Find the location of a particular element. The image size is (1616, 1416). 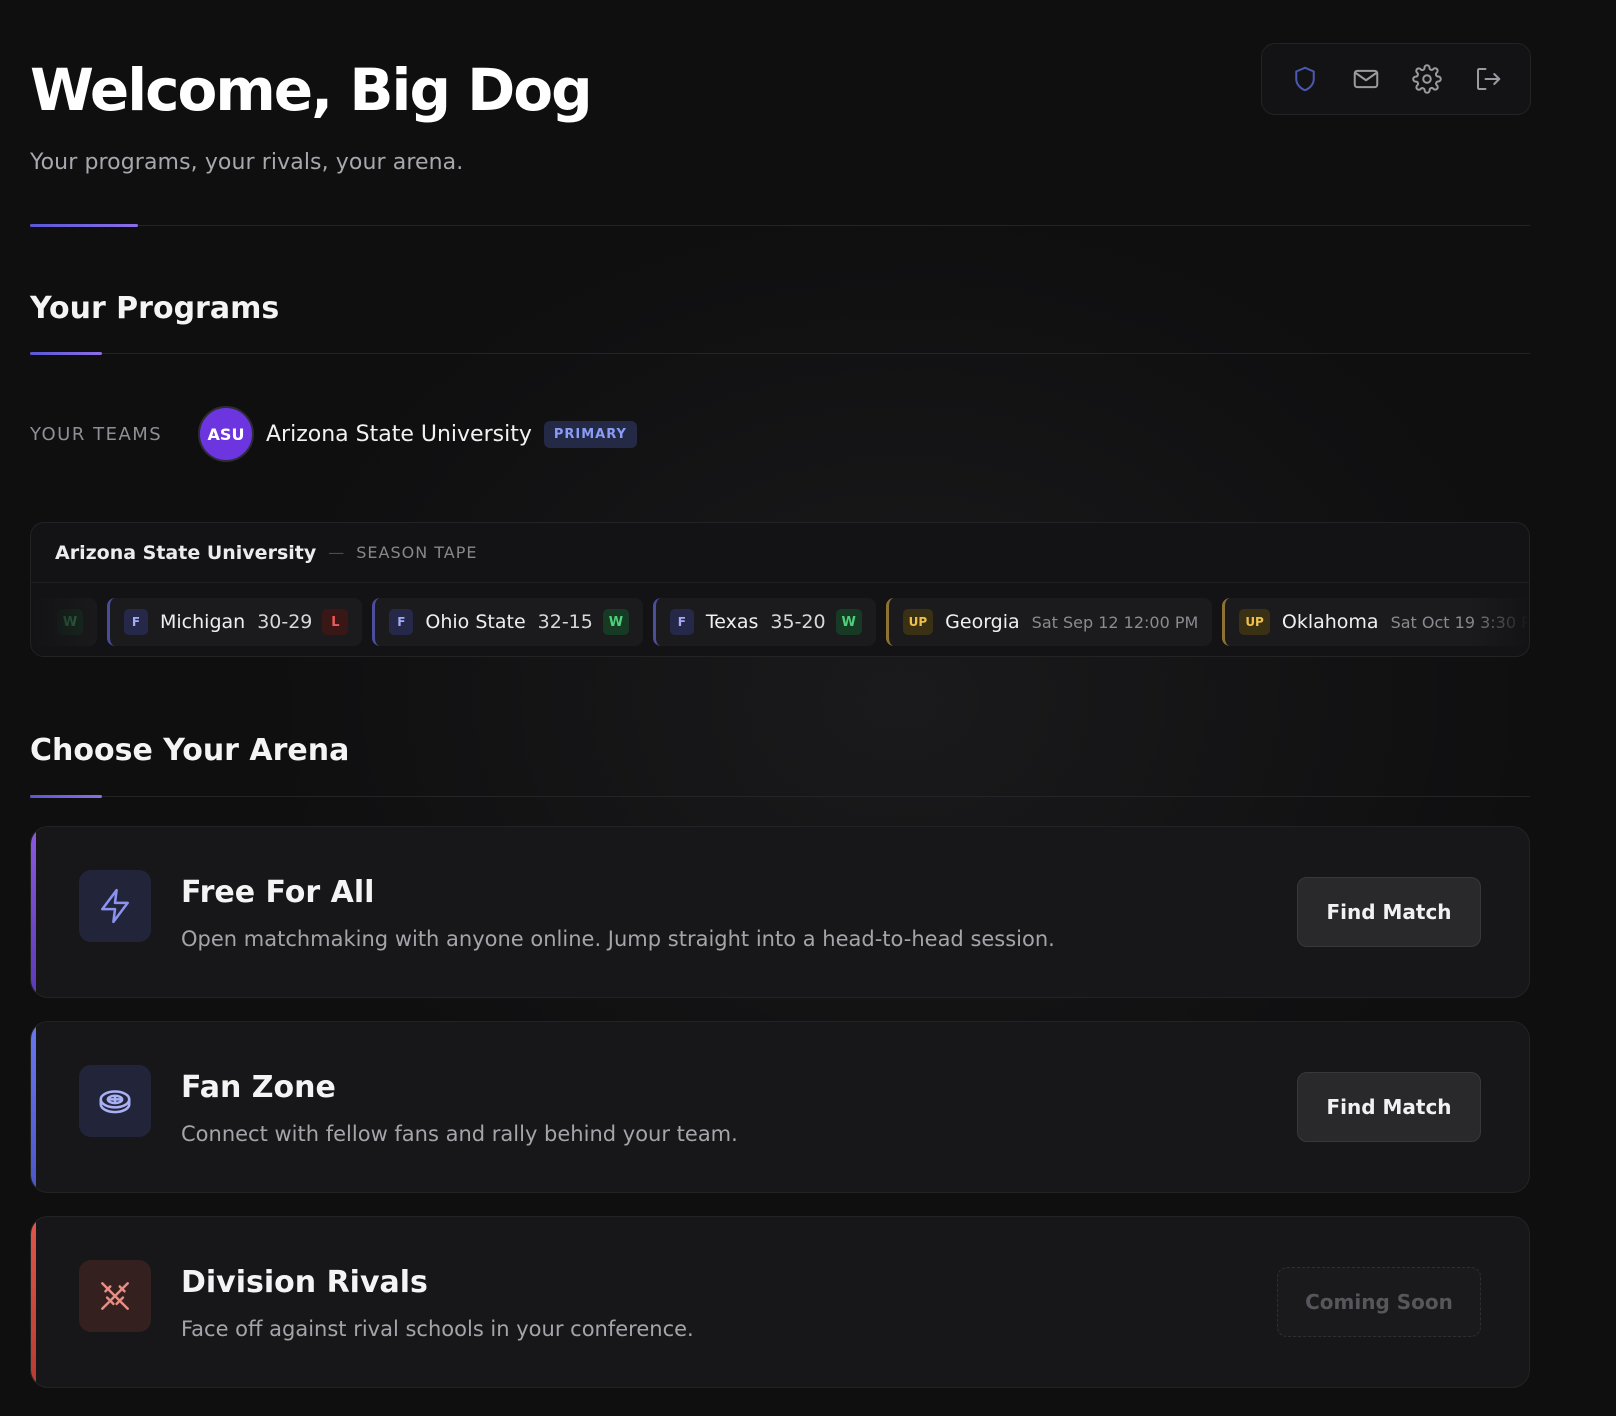

lightning-icon is located at coordinates (115, 906).